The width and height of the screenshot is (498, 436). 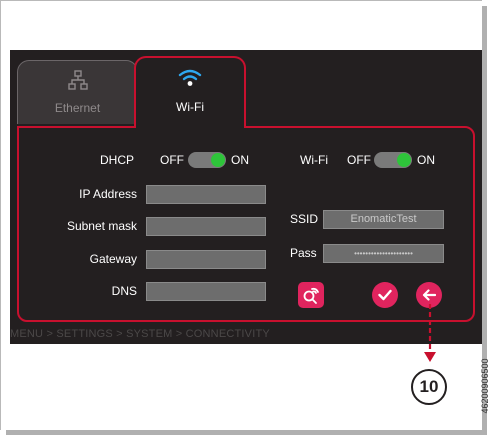 What do you see at coordinates (246, 432) in the screenshot?
I see `frame-shadow` at bounding box center [246, 432].